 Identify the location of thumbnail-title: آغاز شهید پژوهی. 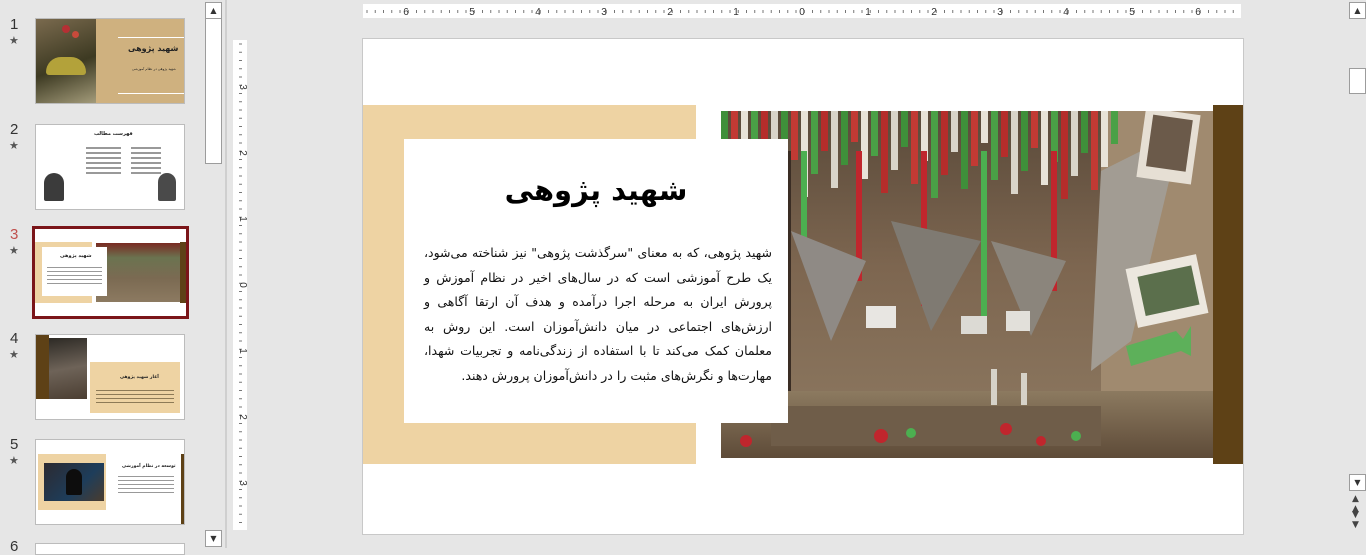
(139, 377).